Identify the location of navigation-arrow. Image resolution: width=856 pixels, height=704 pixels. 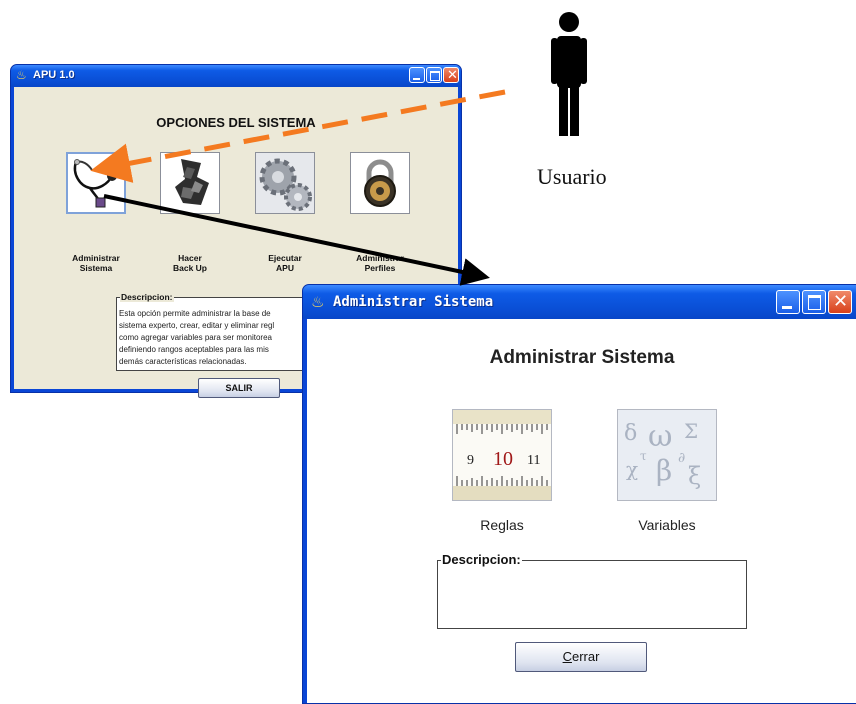
(296, 240).